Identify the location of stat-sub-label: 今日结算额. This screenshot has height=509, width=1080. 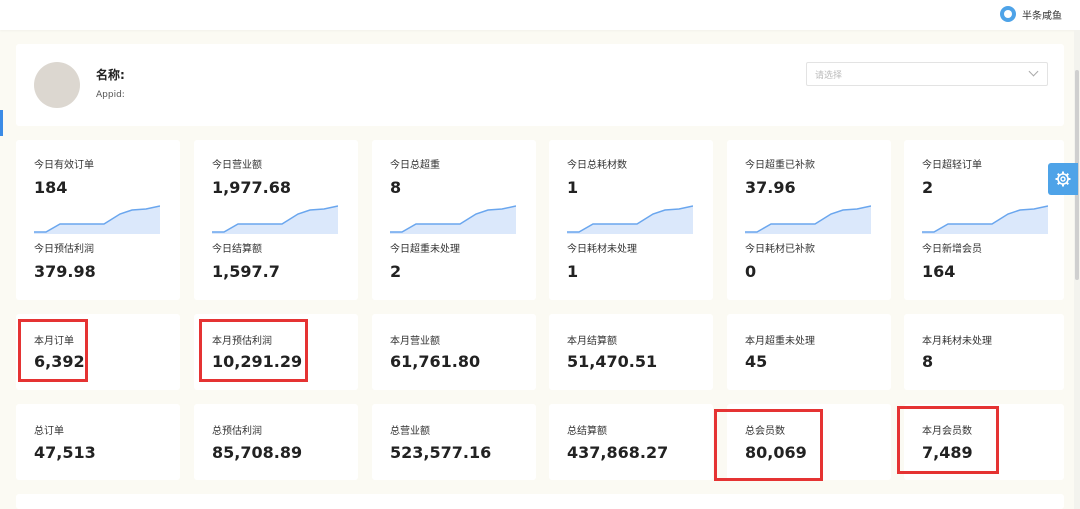
(237, 249).